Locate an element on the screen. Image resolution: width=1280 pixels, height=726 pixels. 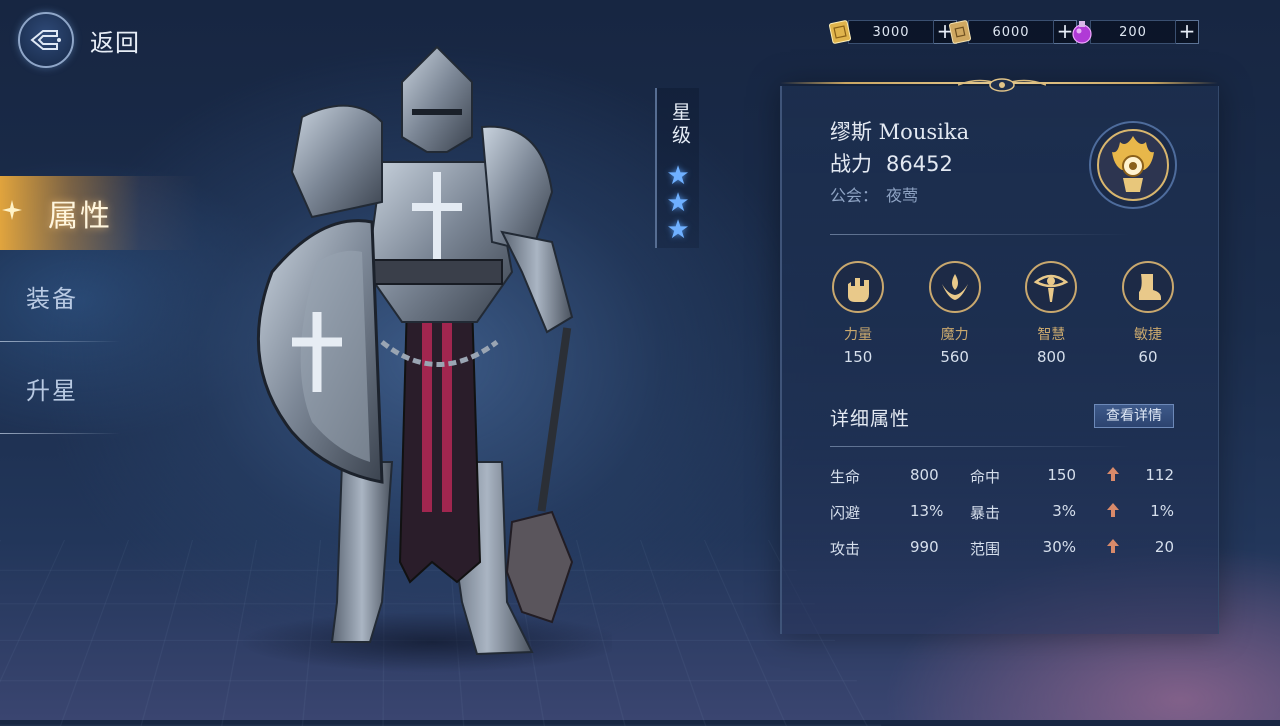
eye-icon is located at coordinates (1051, 287).